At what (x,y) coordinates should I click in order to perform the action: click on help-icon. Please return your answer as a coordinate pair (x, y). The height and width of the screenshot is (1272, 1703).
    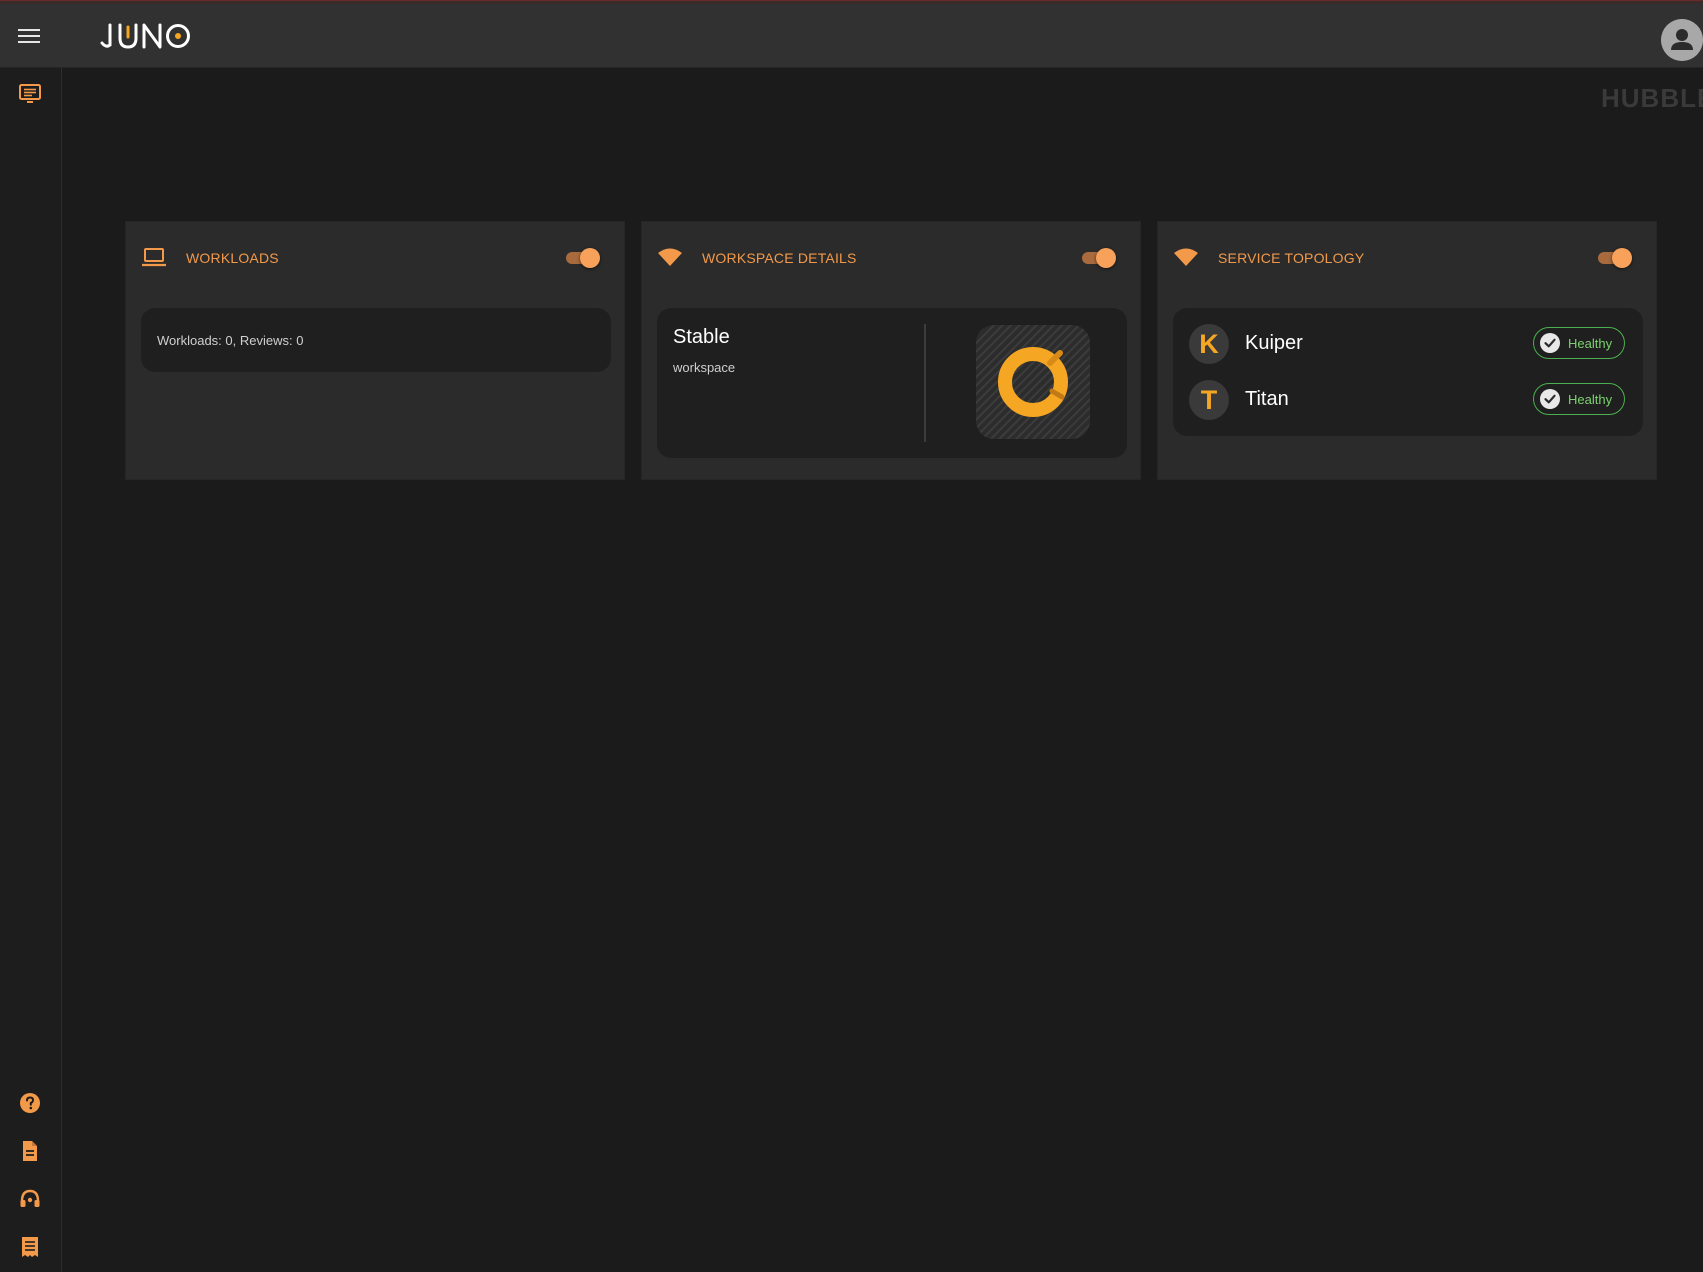
    Looking at the image, I should click on (30, 1103).